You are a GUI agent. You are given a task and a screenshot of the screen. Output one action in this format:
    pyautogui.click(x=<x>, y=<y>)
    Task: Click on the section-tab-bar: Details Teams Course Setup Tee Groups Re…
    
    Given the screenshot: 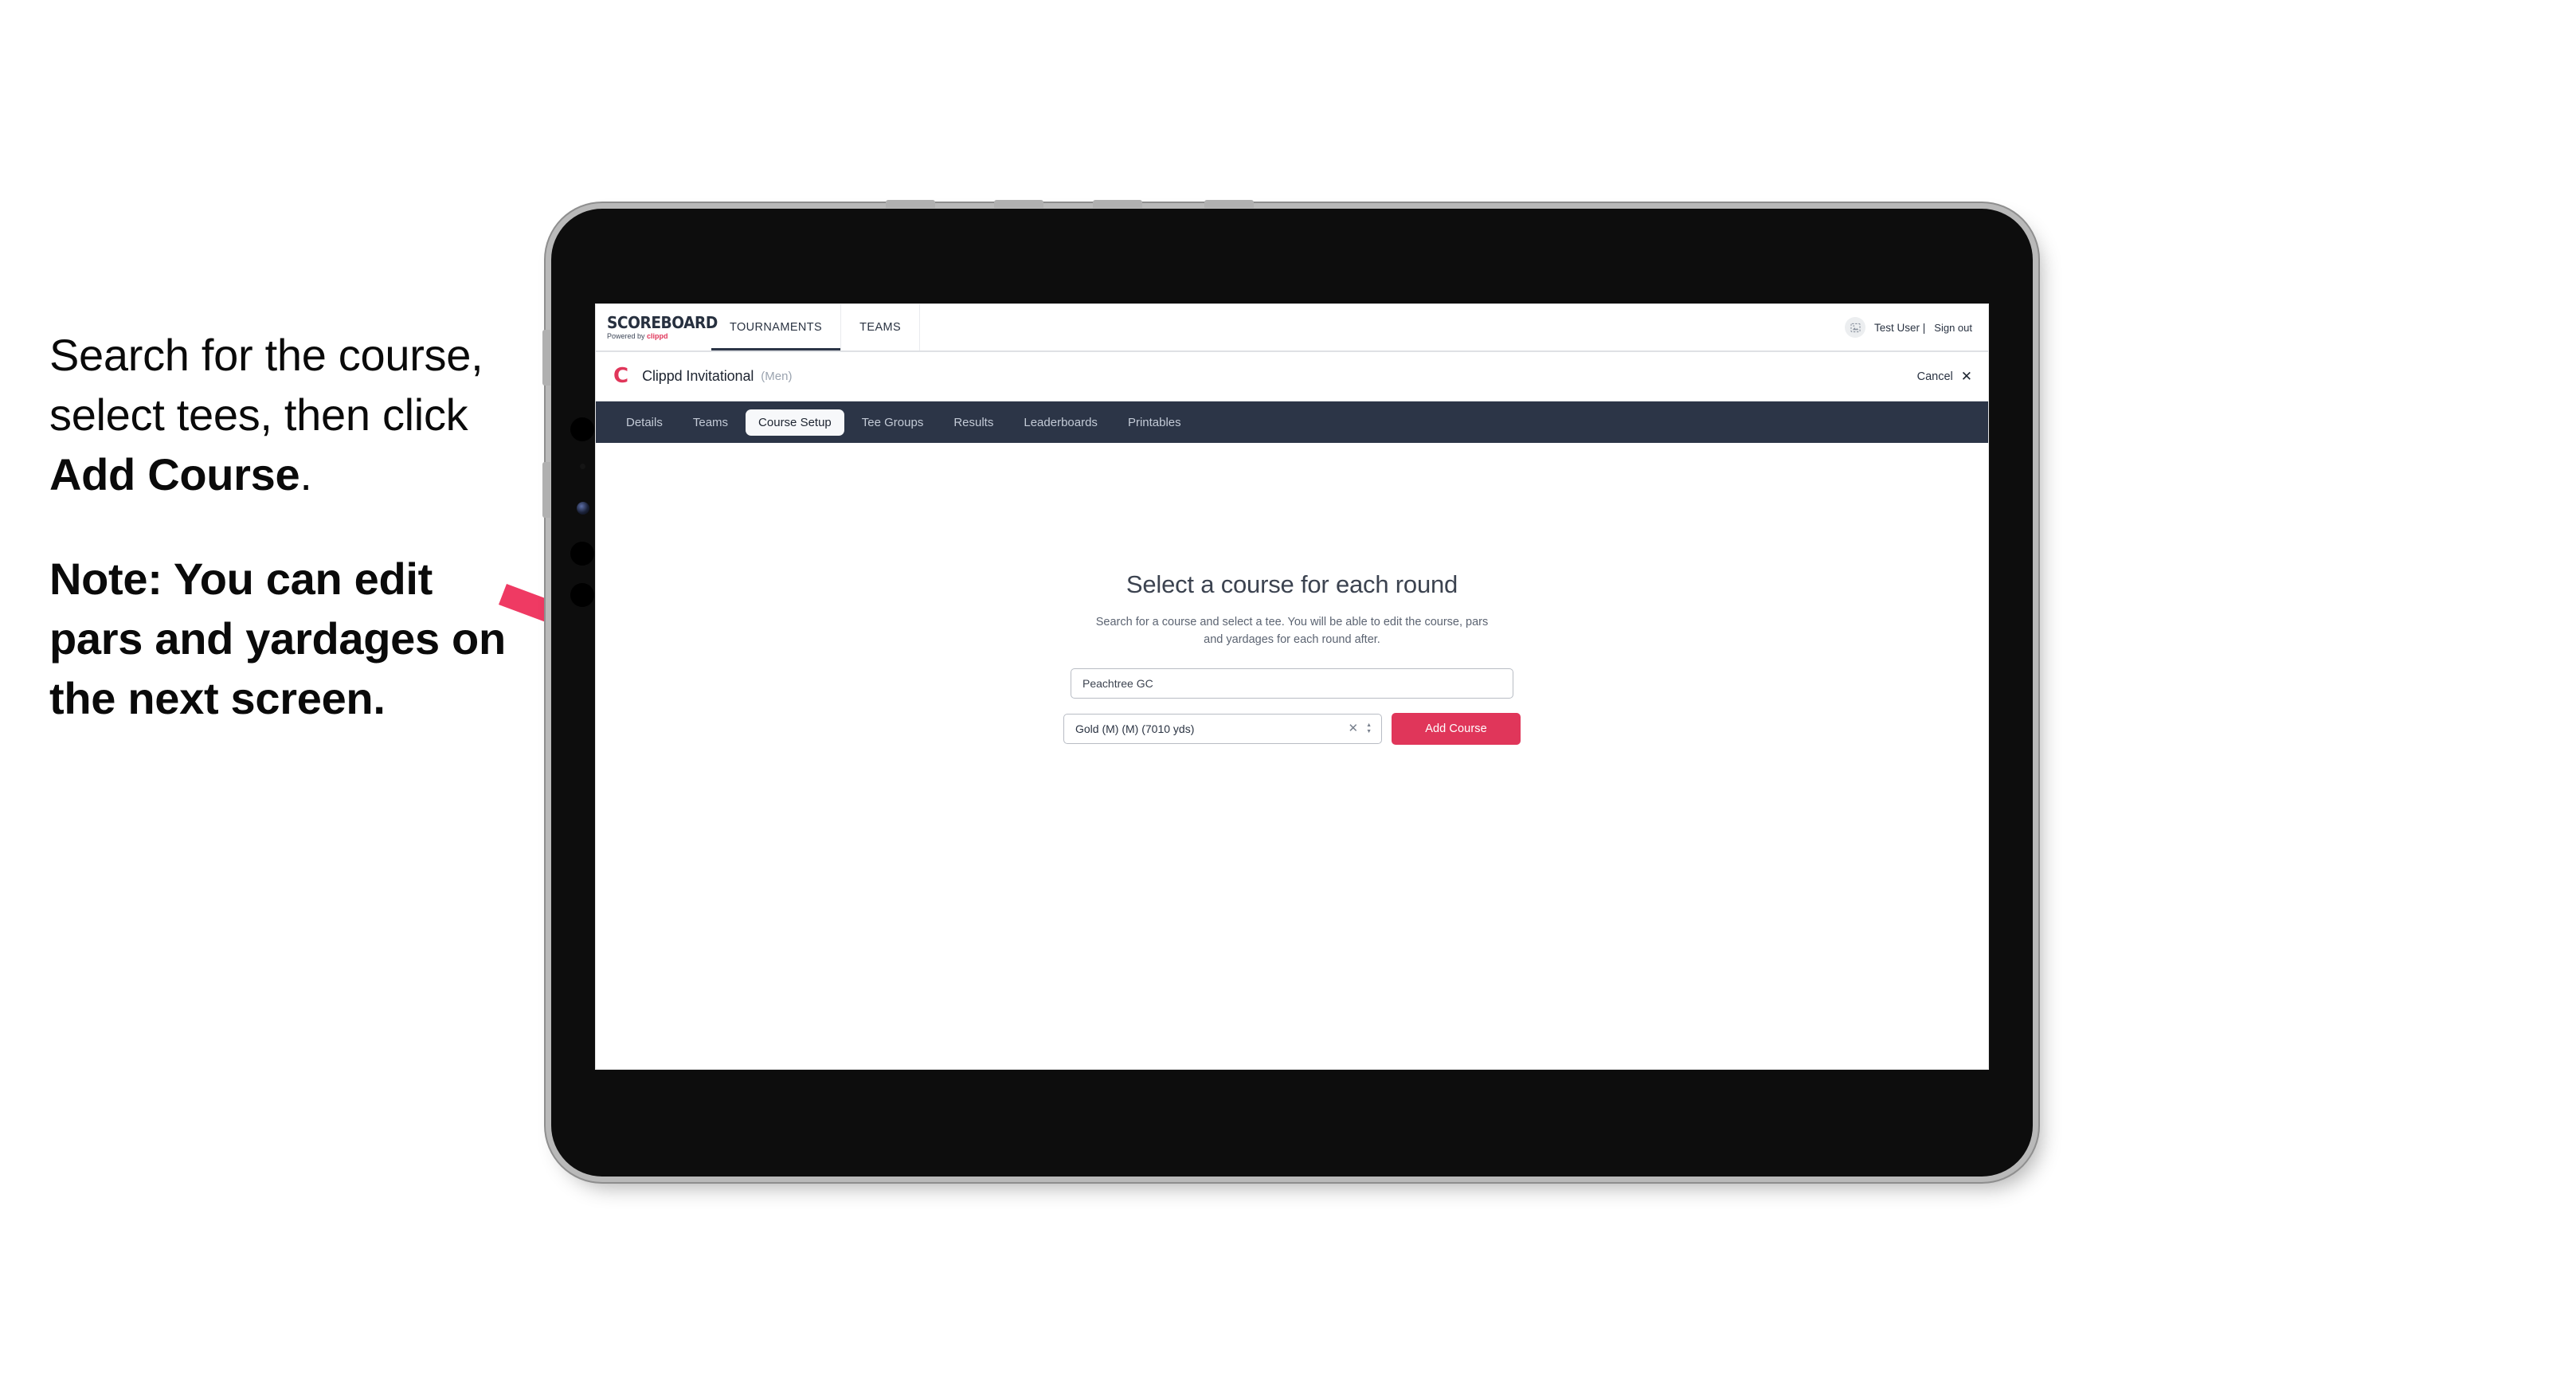 What is the action you would take?
    pyautogui.click(x=1292, y=422)
    